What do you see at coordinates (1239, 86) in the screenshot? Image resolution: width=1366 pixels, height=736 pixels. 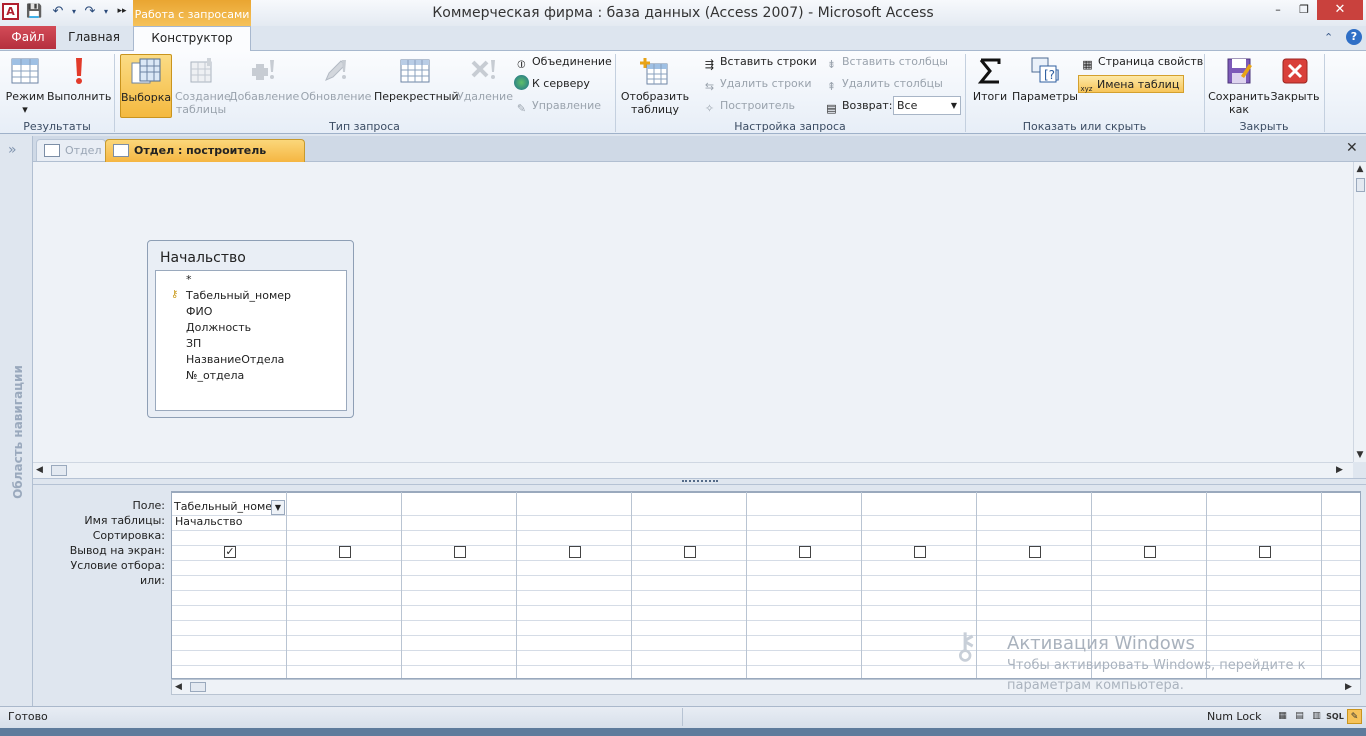 I see `save-as-button: Сохранить как` at bounding box center [1239, 86].